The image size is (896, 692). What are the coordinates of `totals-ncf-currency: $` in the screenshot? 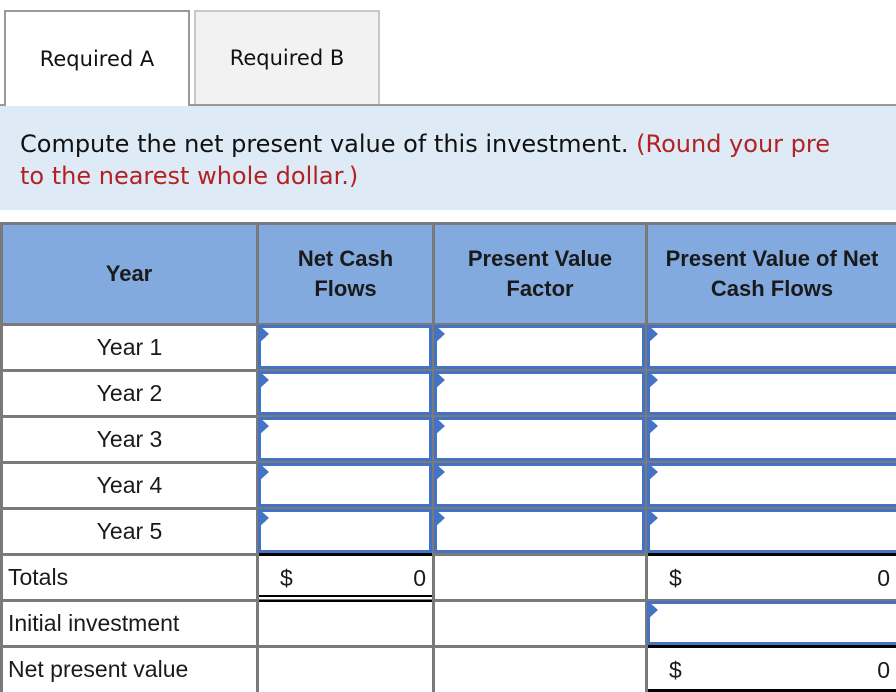 It's located at (286, 578).